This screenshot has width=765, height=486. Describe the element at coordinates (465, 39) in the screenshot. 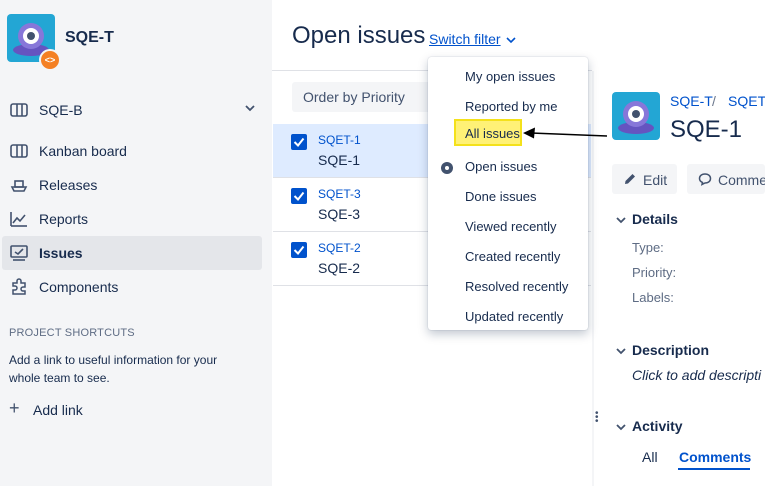

I see `switch-filter-link: Switch filter` at that location.